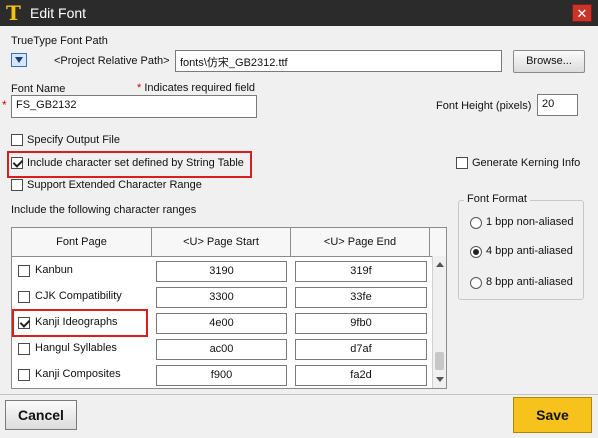  What do you see at coordinates (17, 140) in the screenshot?
I see `specify-output-checkbox` at bounding box center [17, 140].